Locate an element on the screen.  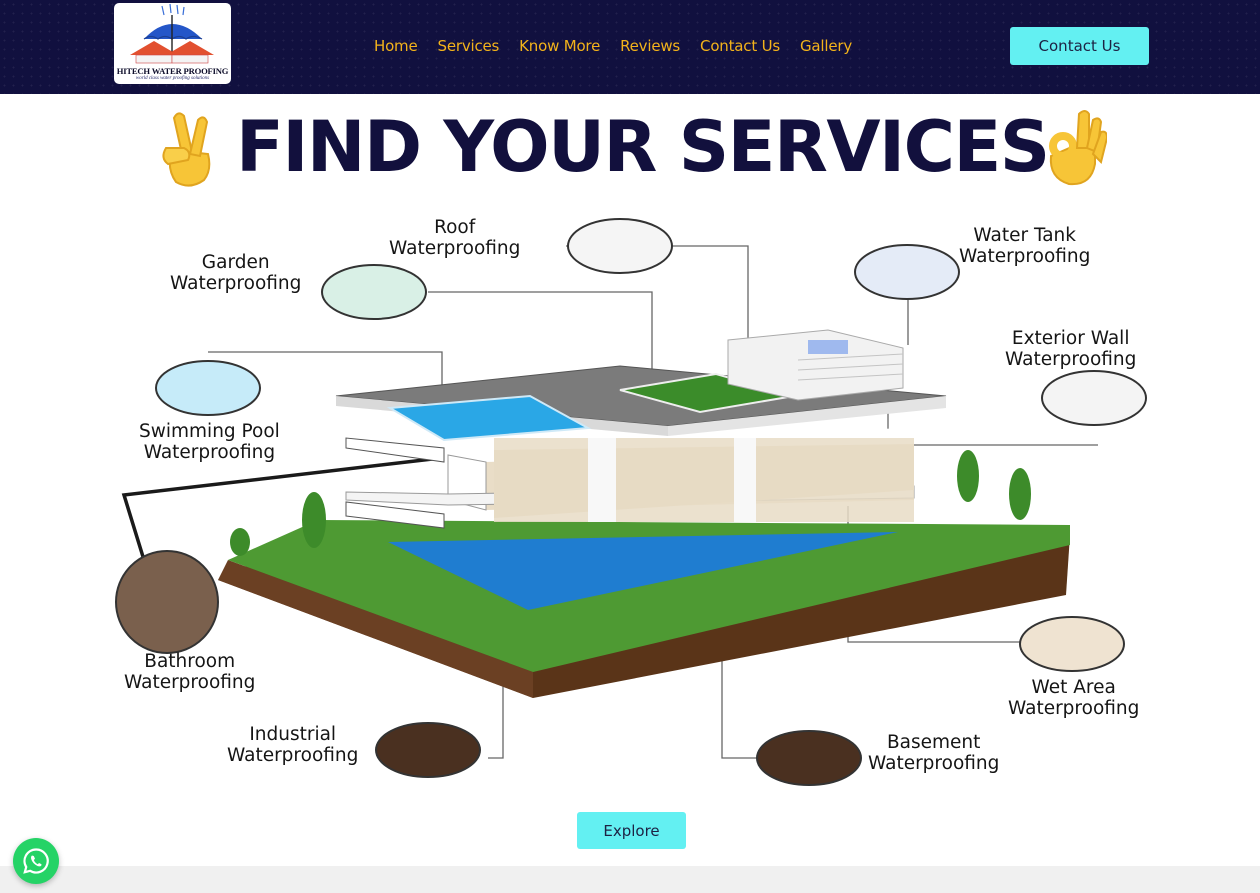
page-title: FIND YOUR SERVICES is located at coordinates (643, 147).